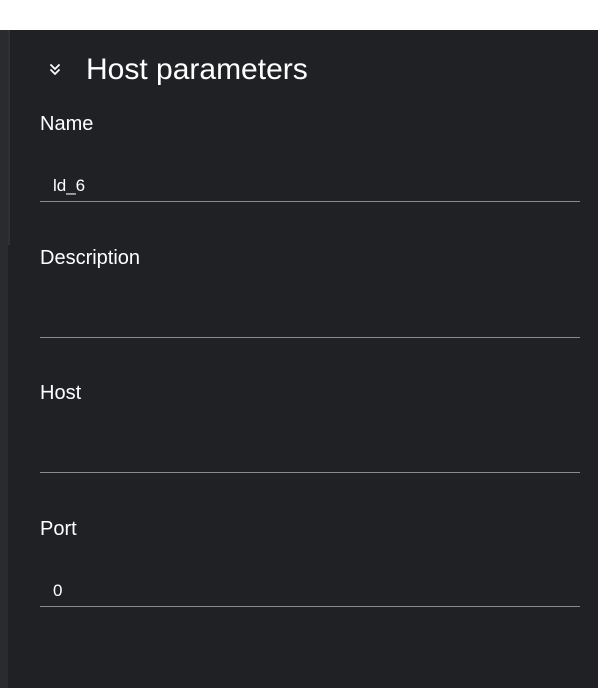 The height and width of the screenshot is (688, 598). I want to click on left-strip-highlight, so click(9, 137).